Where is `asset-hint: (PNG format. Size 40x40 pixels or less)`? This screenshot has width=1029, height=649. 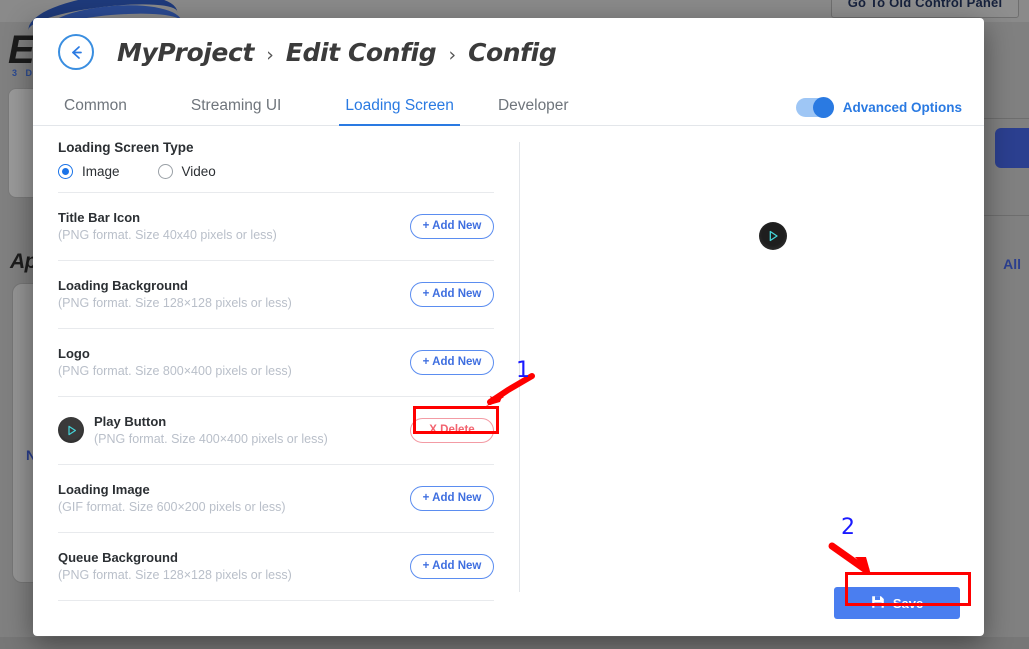 asset-hint: (PNG format. Size 40x40 pixels or less) is located at coordinates (167, 234).